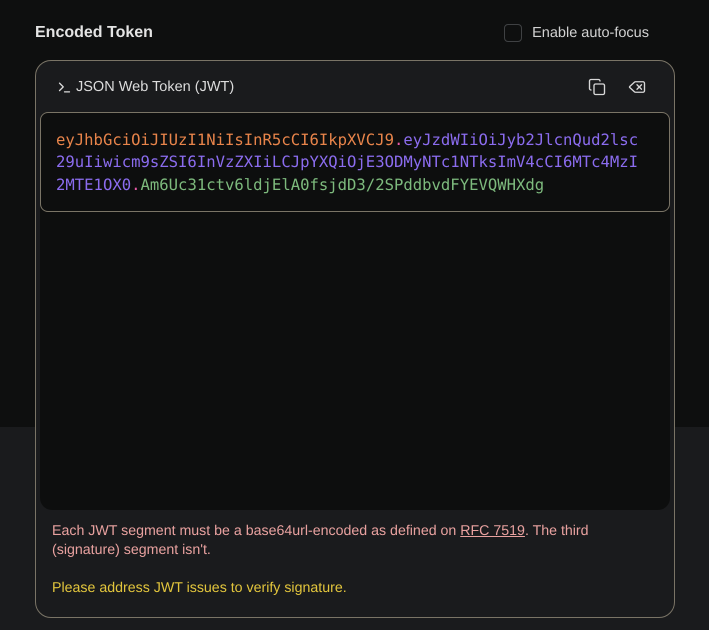 Image resolution: width=709 pixels, height=630 pixels. I want to click on auto-focus-label: Enable auto-focus, so click(590, 33).